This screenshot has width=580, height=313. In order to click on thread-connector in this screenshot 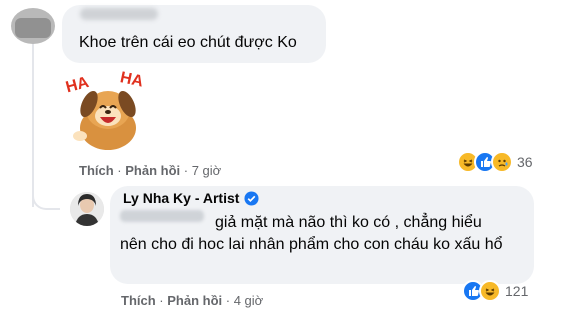, I will do `click(46, 193)`.